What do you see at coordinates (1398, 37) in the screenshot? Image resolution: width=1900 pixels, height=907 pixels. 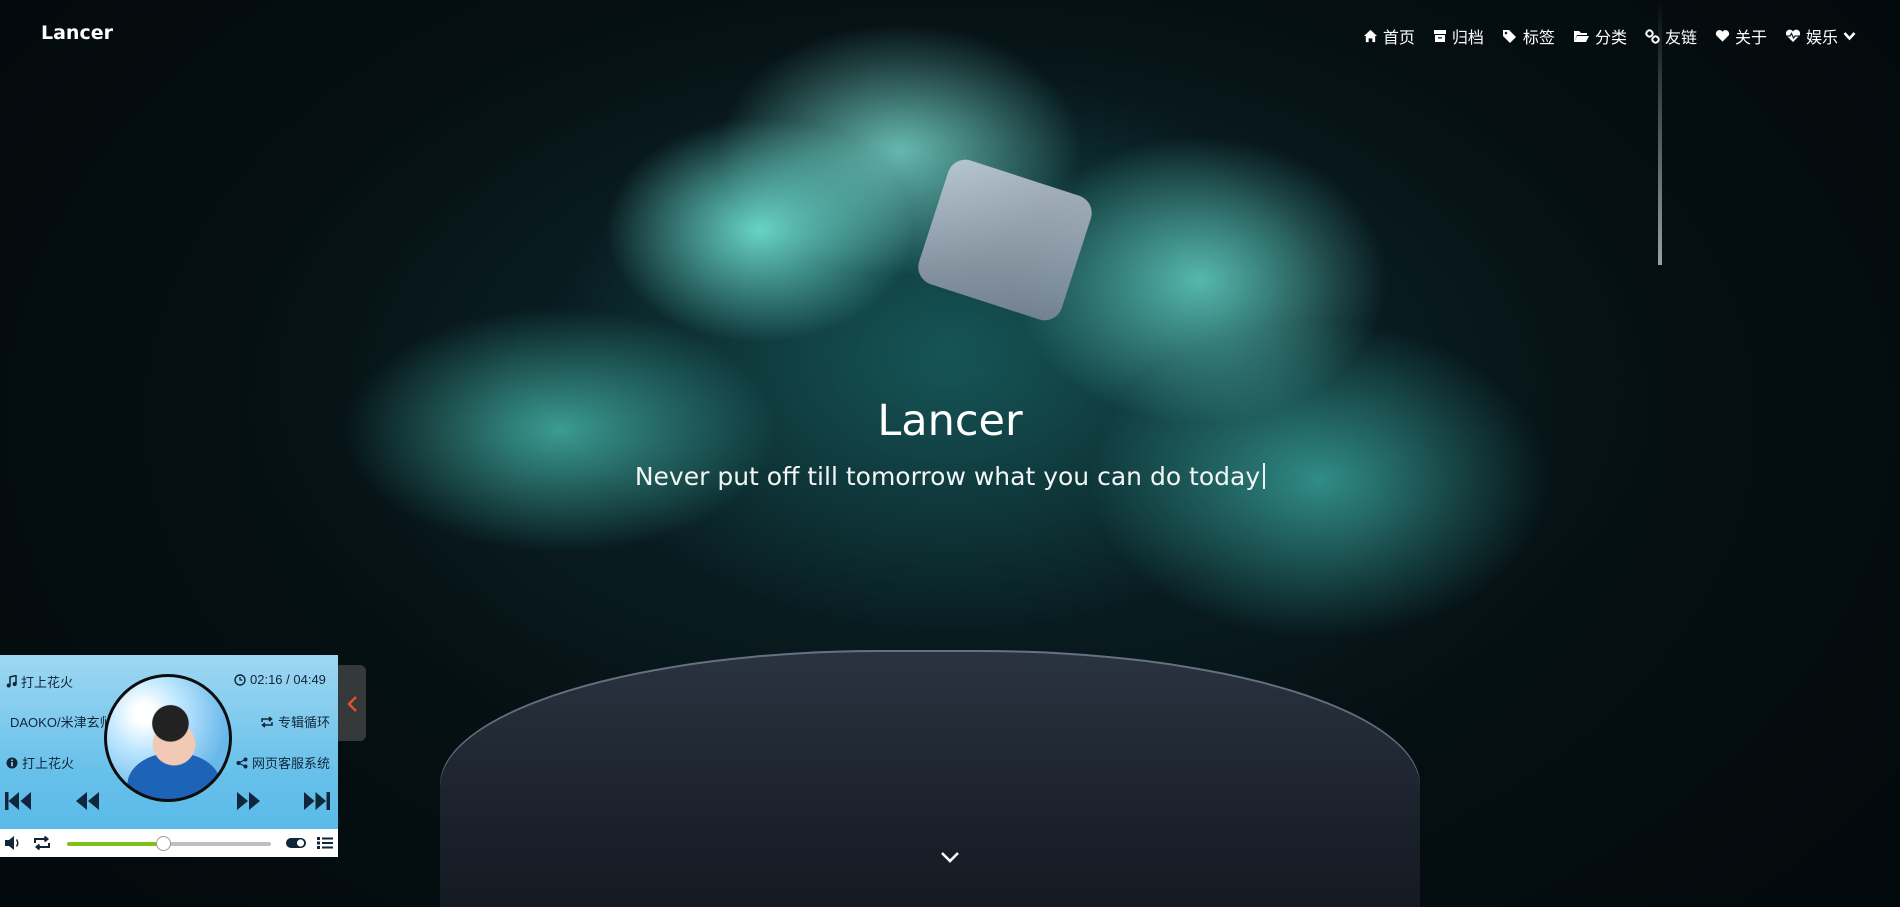 I see `nav-item-label: 首页` at bounding box center [1398, 37].